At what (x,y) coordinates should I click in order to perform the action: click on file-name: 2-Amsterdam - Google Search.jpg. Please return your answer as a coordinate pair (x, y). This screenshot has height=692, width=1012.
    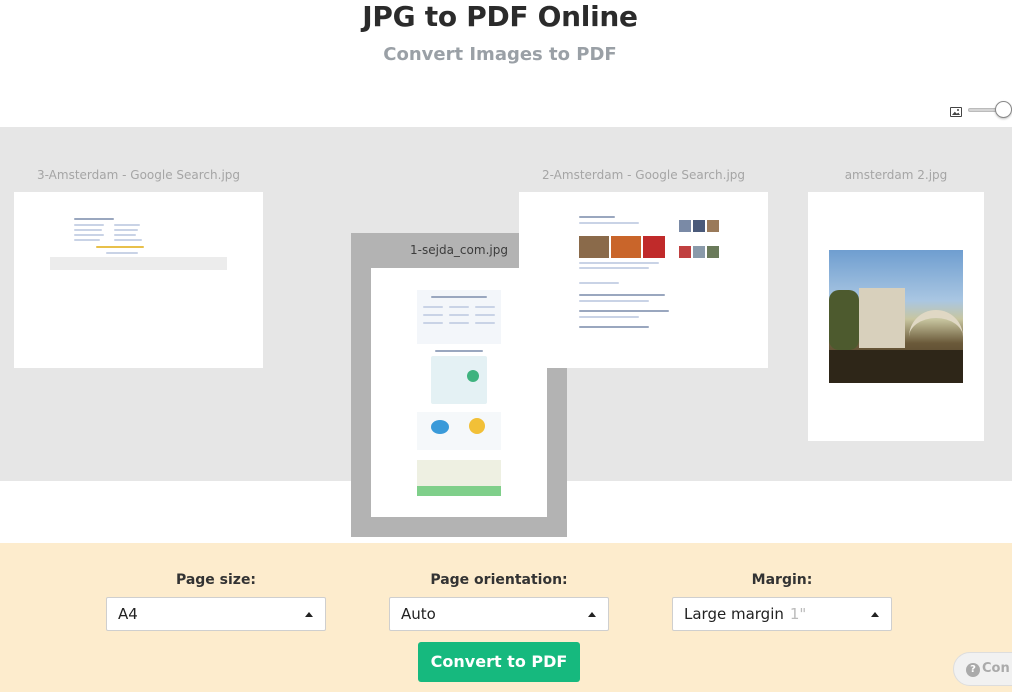
    Looking at the image, I should click on (643, 175).